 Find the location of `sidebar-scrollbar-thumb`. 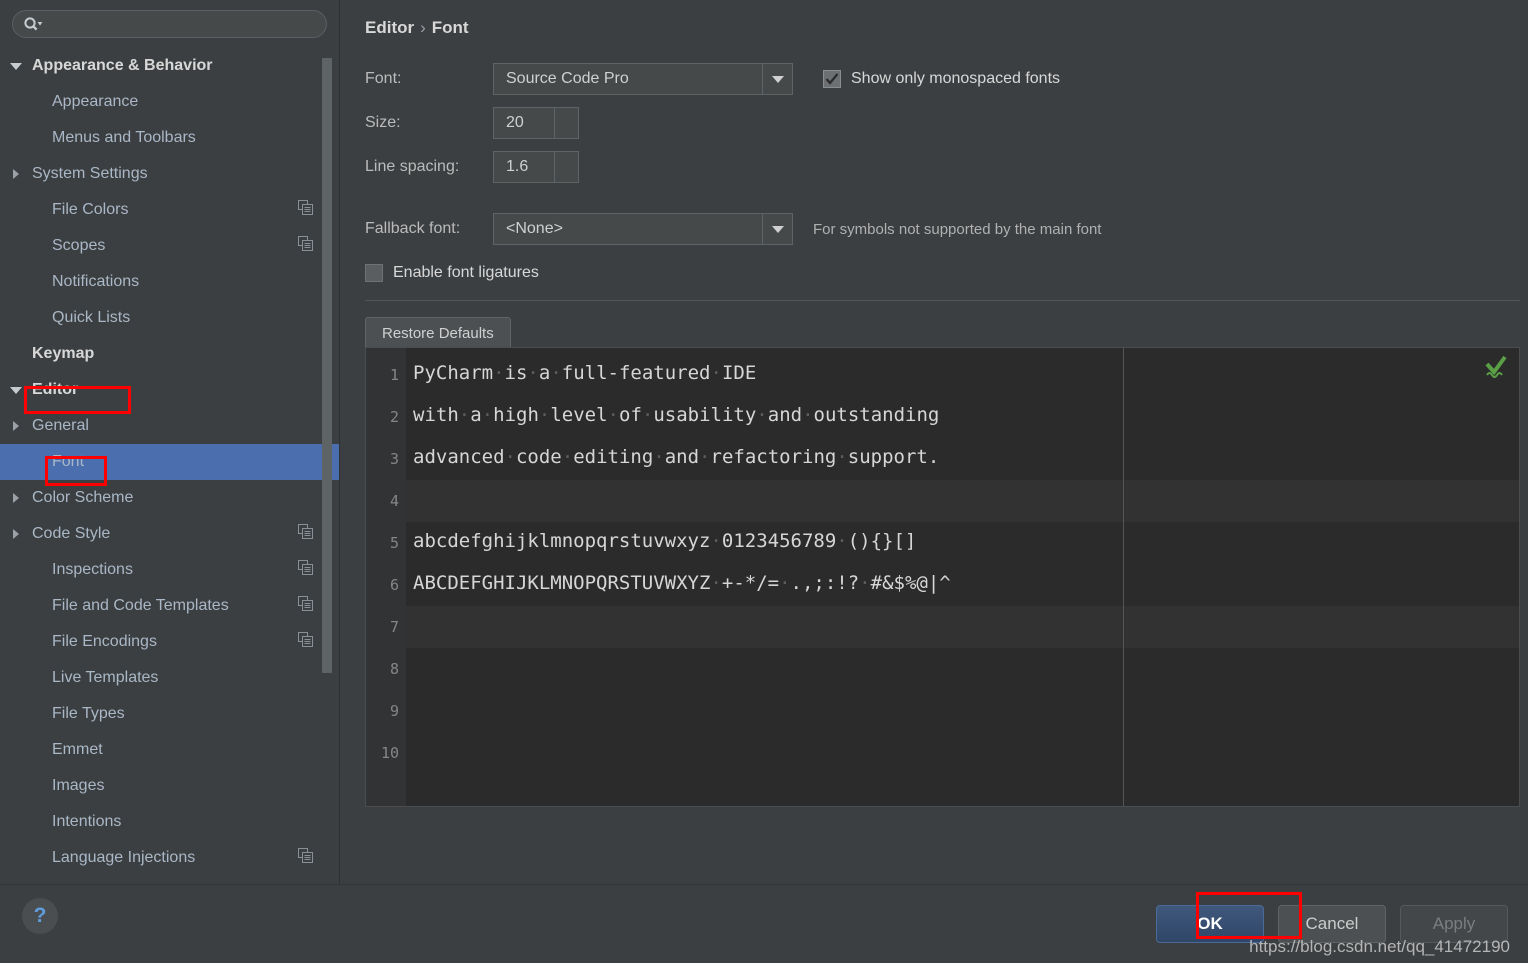

sidebar-scrollbar-thumb is located at coordinates (327, 365).